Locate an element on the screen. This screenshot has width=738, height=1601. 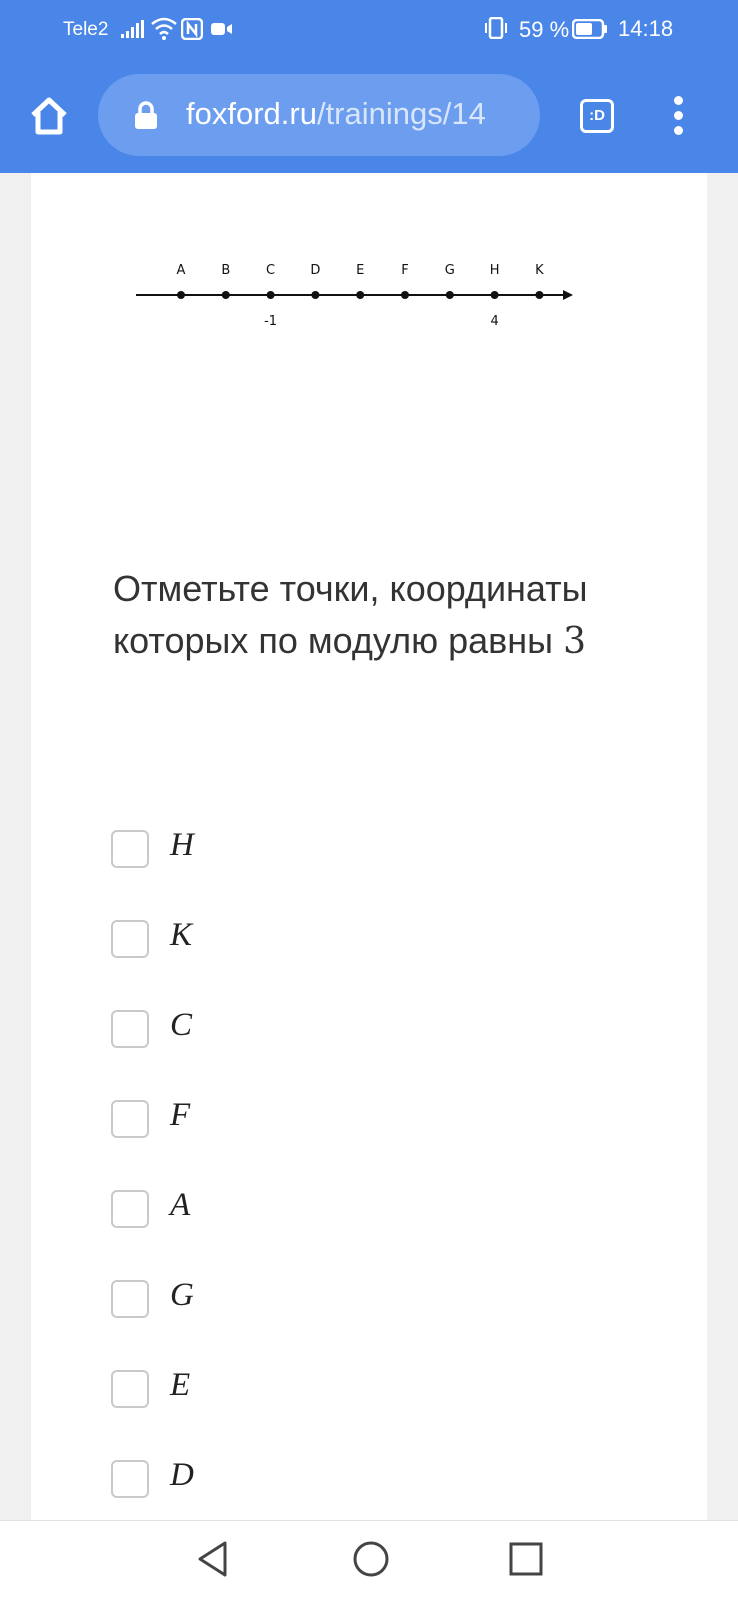
option-label: H is located at coordinates (182, 845).